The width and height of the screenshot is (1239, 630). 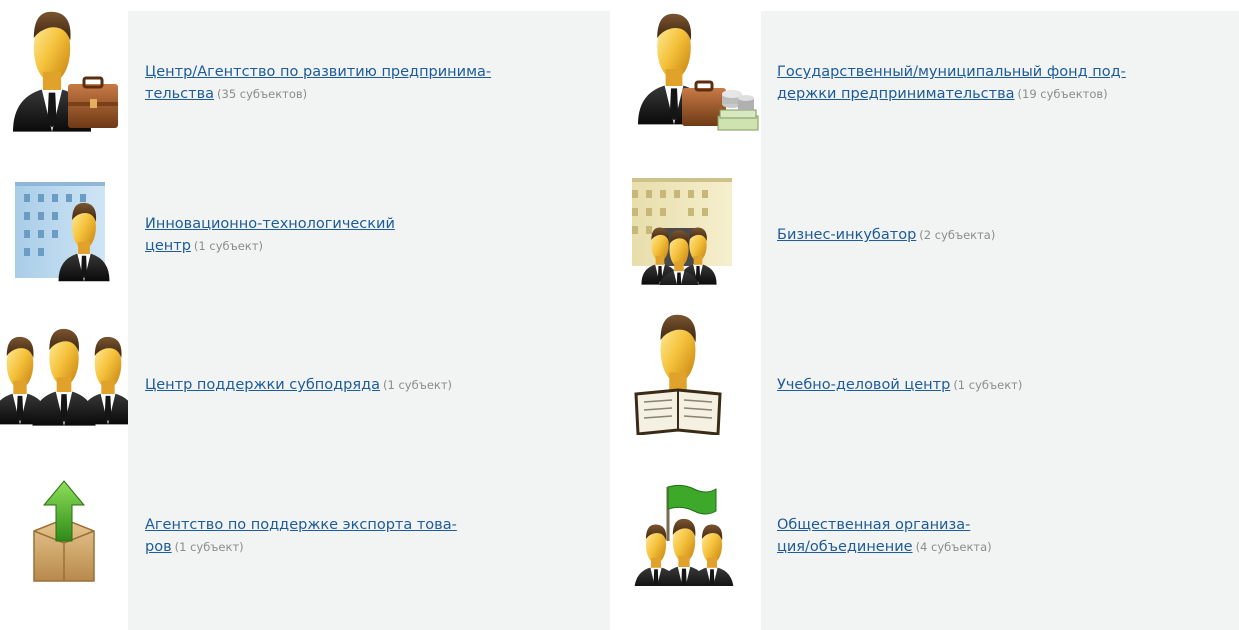 I want to click on item-link: Учебно-деловой центр, so click(x=863, y=385).